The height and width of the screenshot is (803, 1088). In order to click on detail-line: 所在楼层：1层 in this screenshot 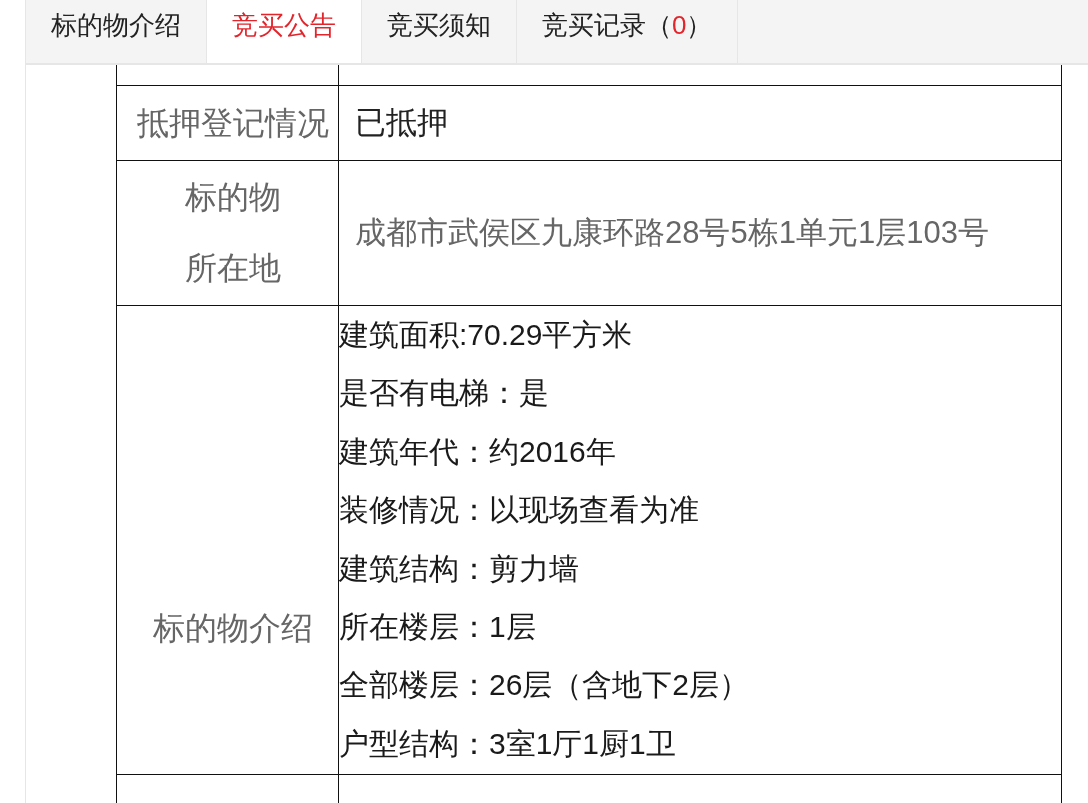, I will do `click(437, 627)`.